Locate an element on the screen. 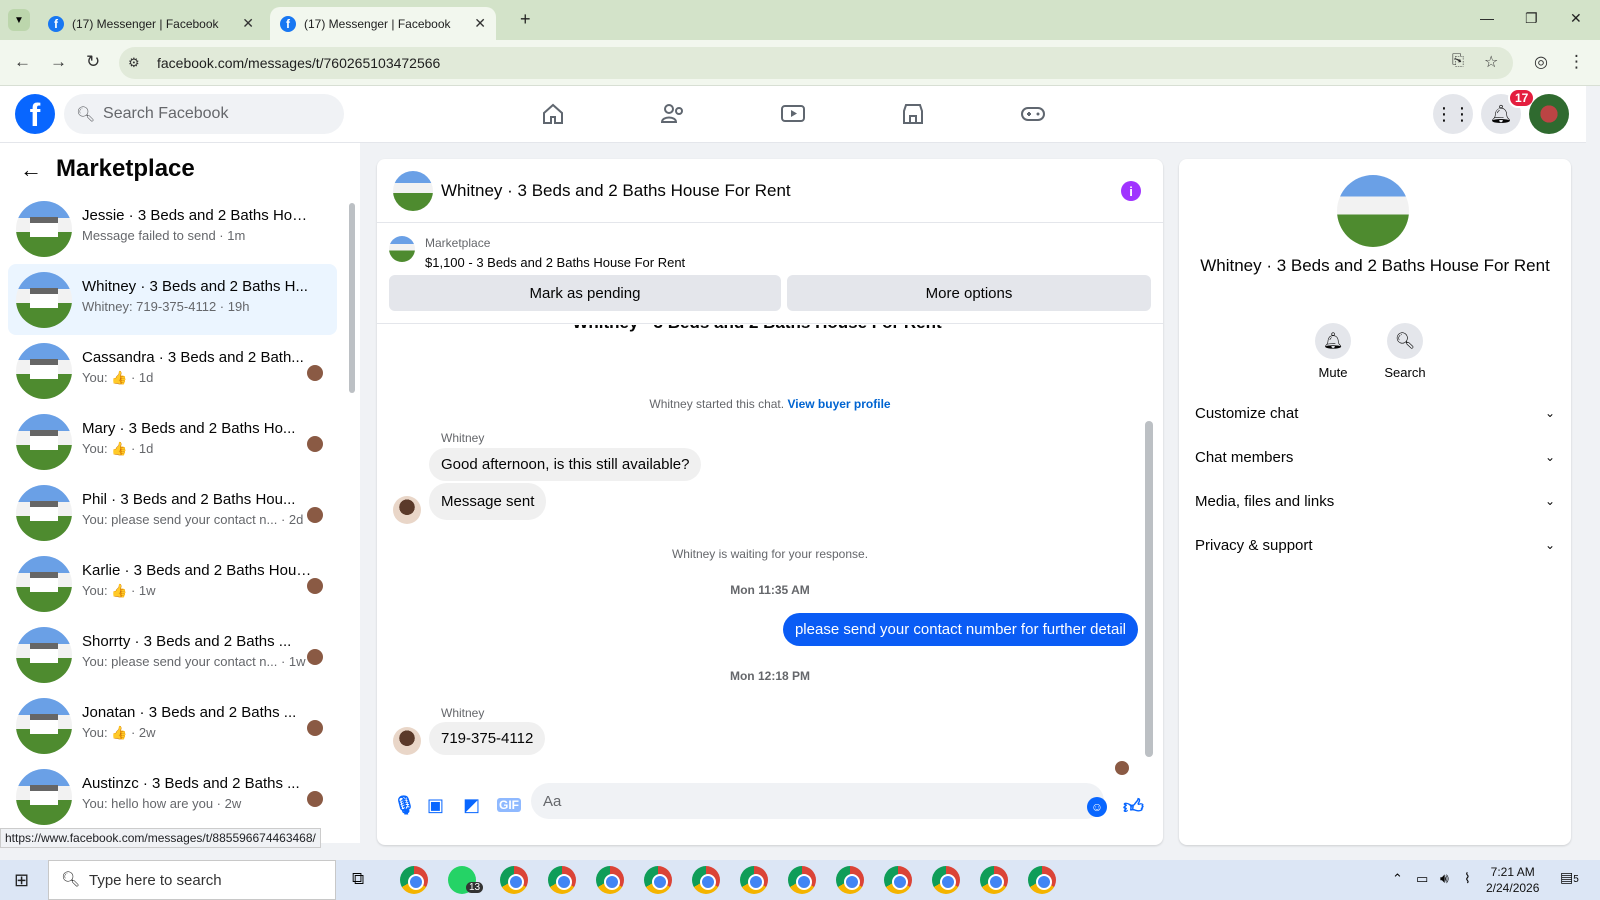  facebook-search-input: 🔍︎ Search Facebook is located at coordinates (204, 114).